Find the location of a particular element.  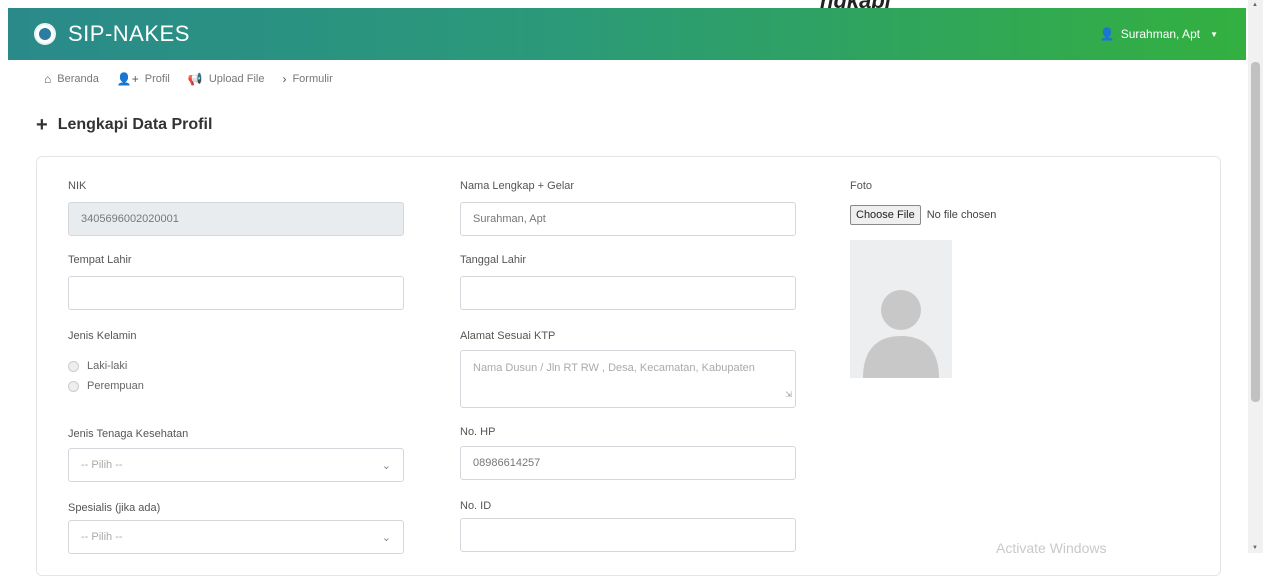

scrollbar: ▲ ▼ is located at coordinates (1255, 276).